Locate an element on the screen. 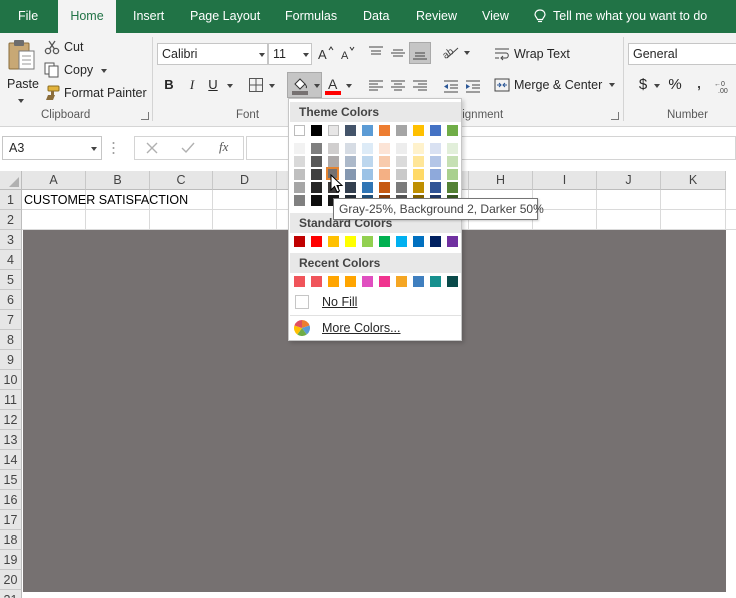 The height and width of the screenshot is (598, 736). column-header: J is located at coordinates (629, 180).